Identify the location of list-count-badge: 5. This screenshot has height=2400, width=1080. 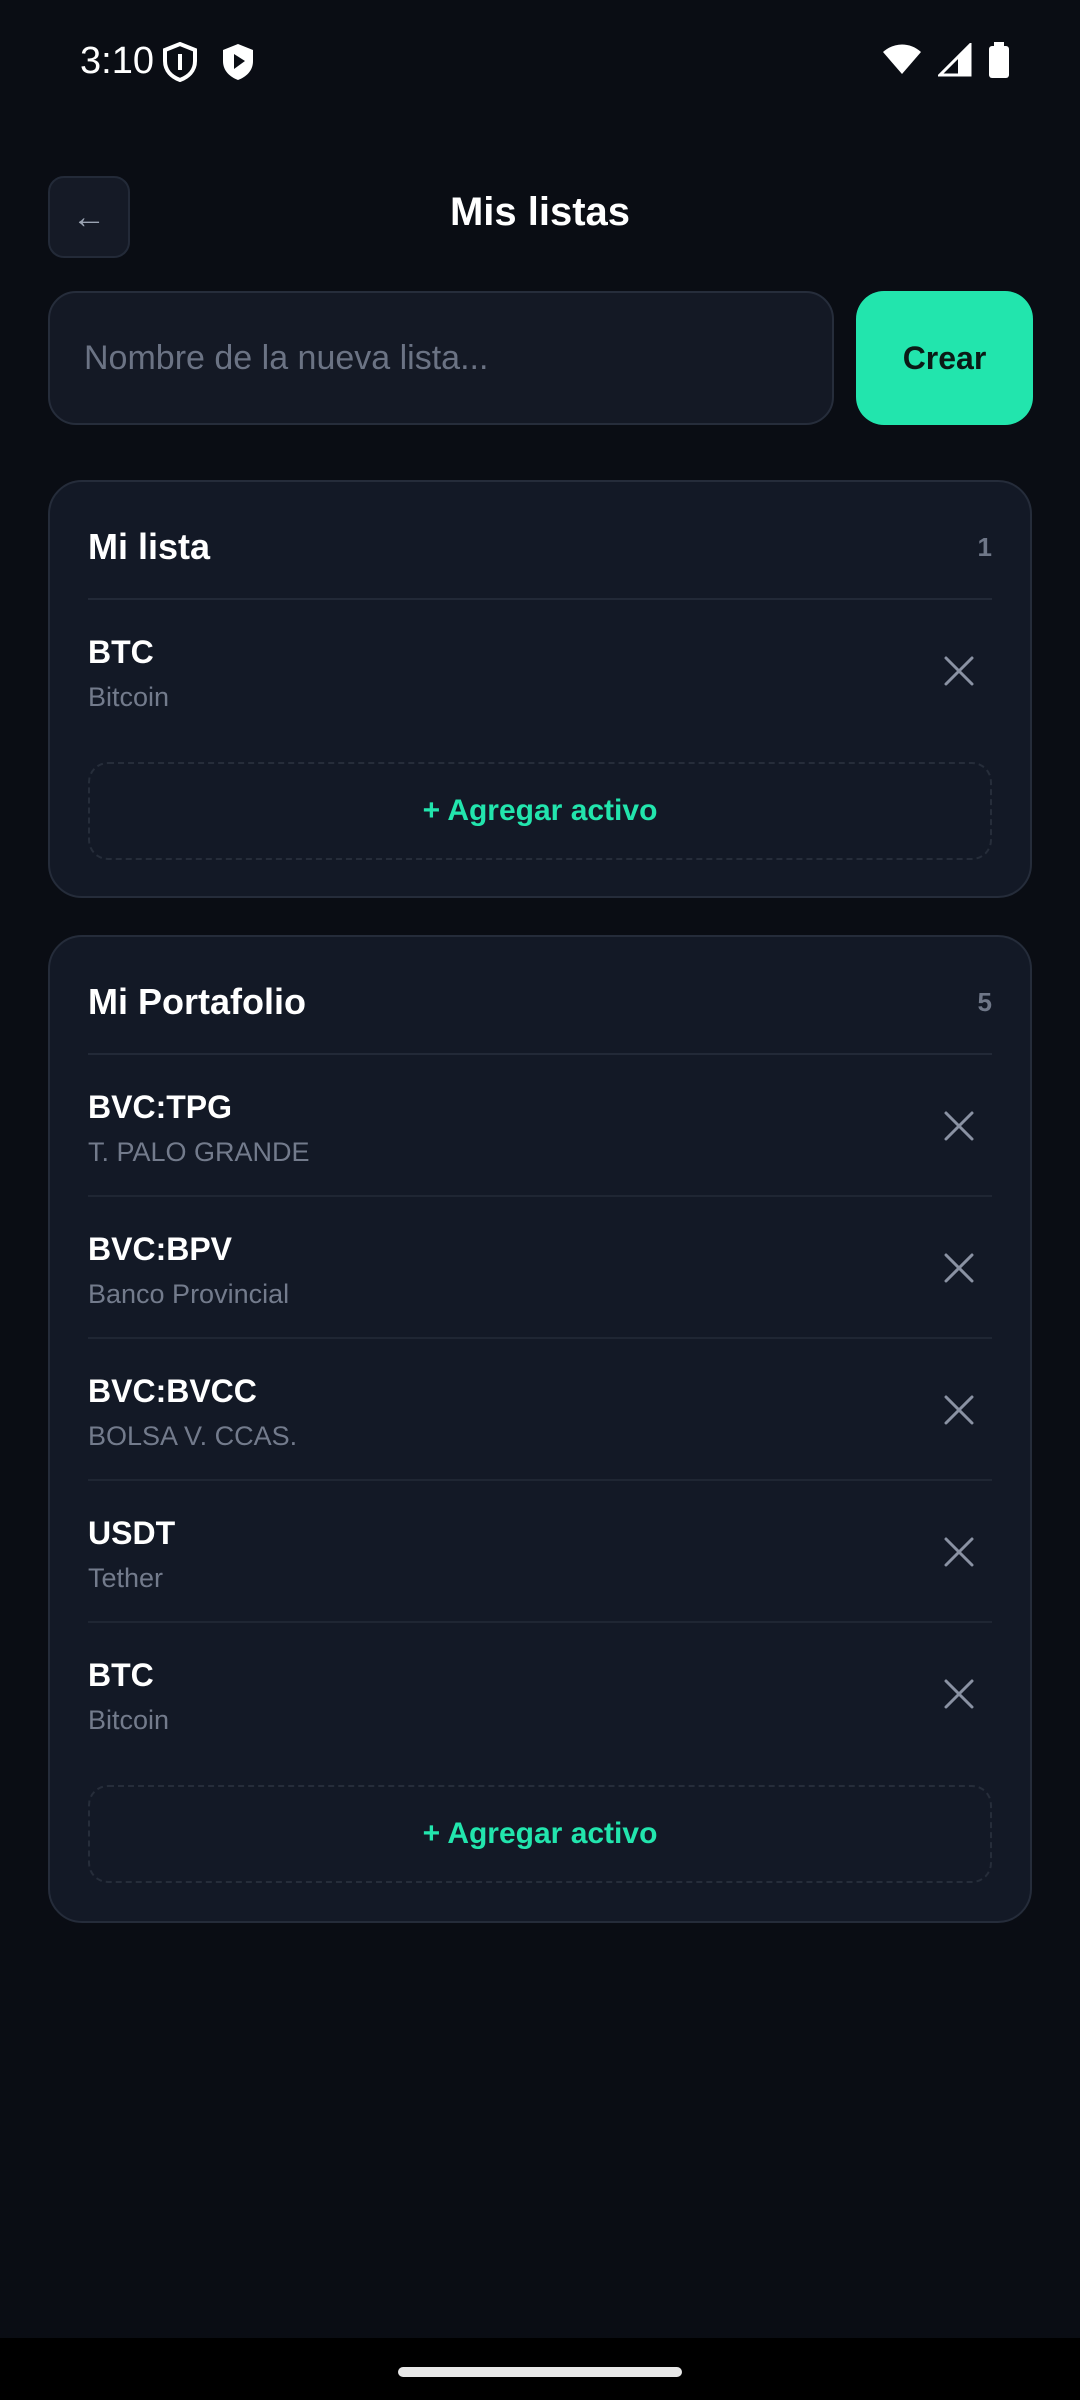
(984, 1002).